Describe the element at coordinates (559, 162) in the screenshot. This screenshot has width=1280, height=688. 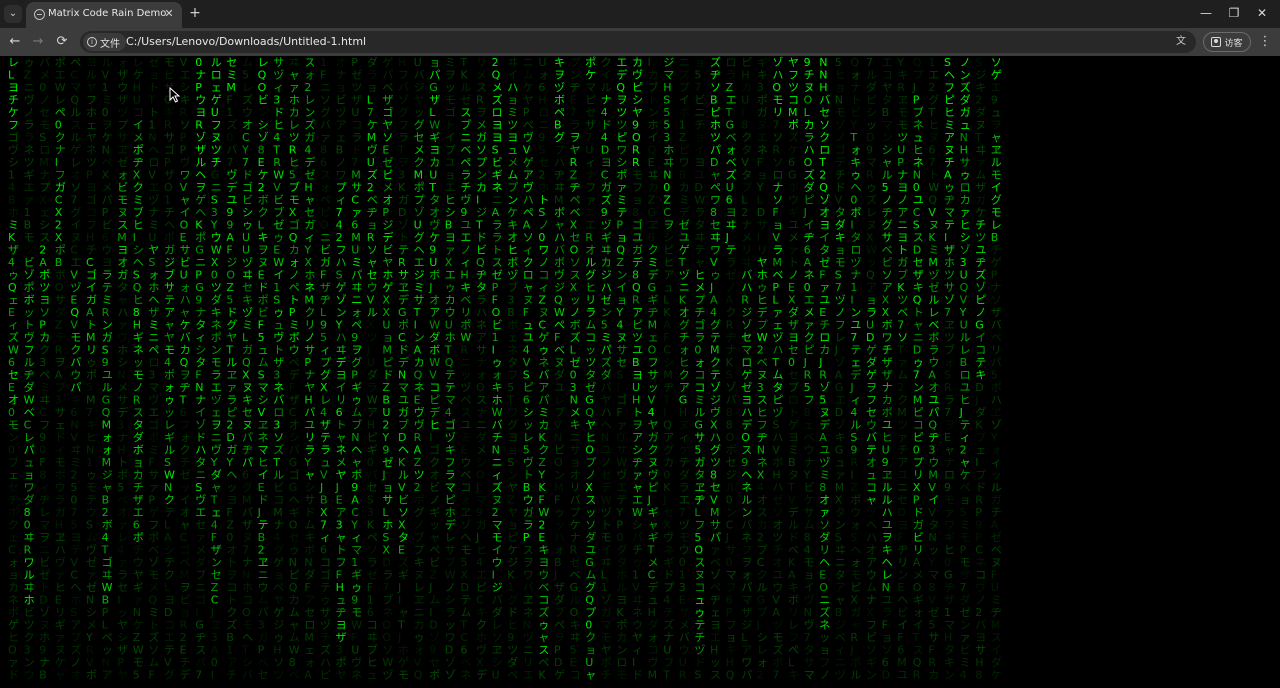
I see `rain-glyph: ハ` at that location.